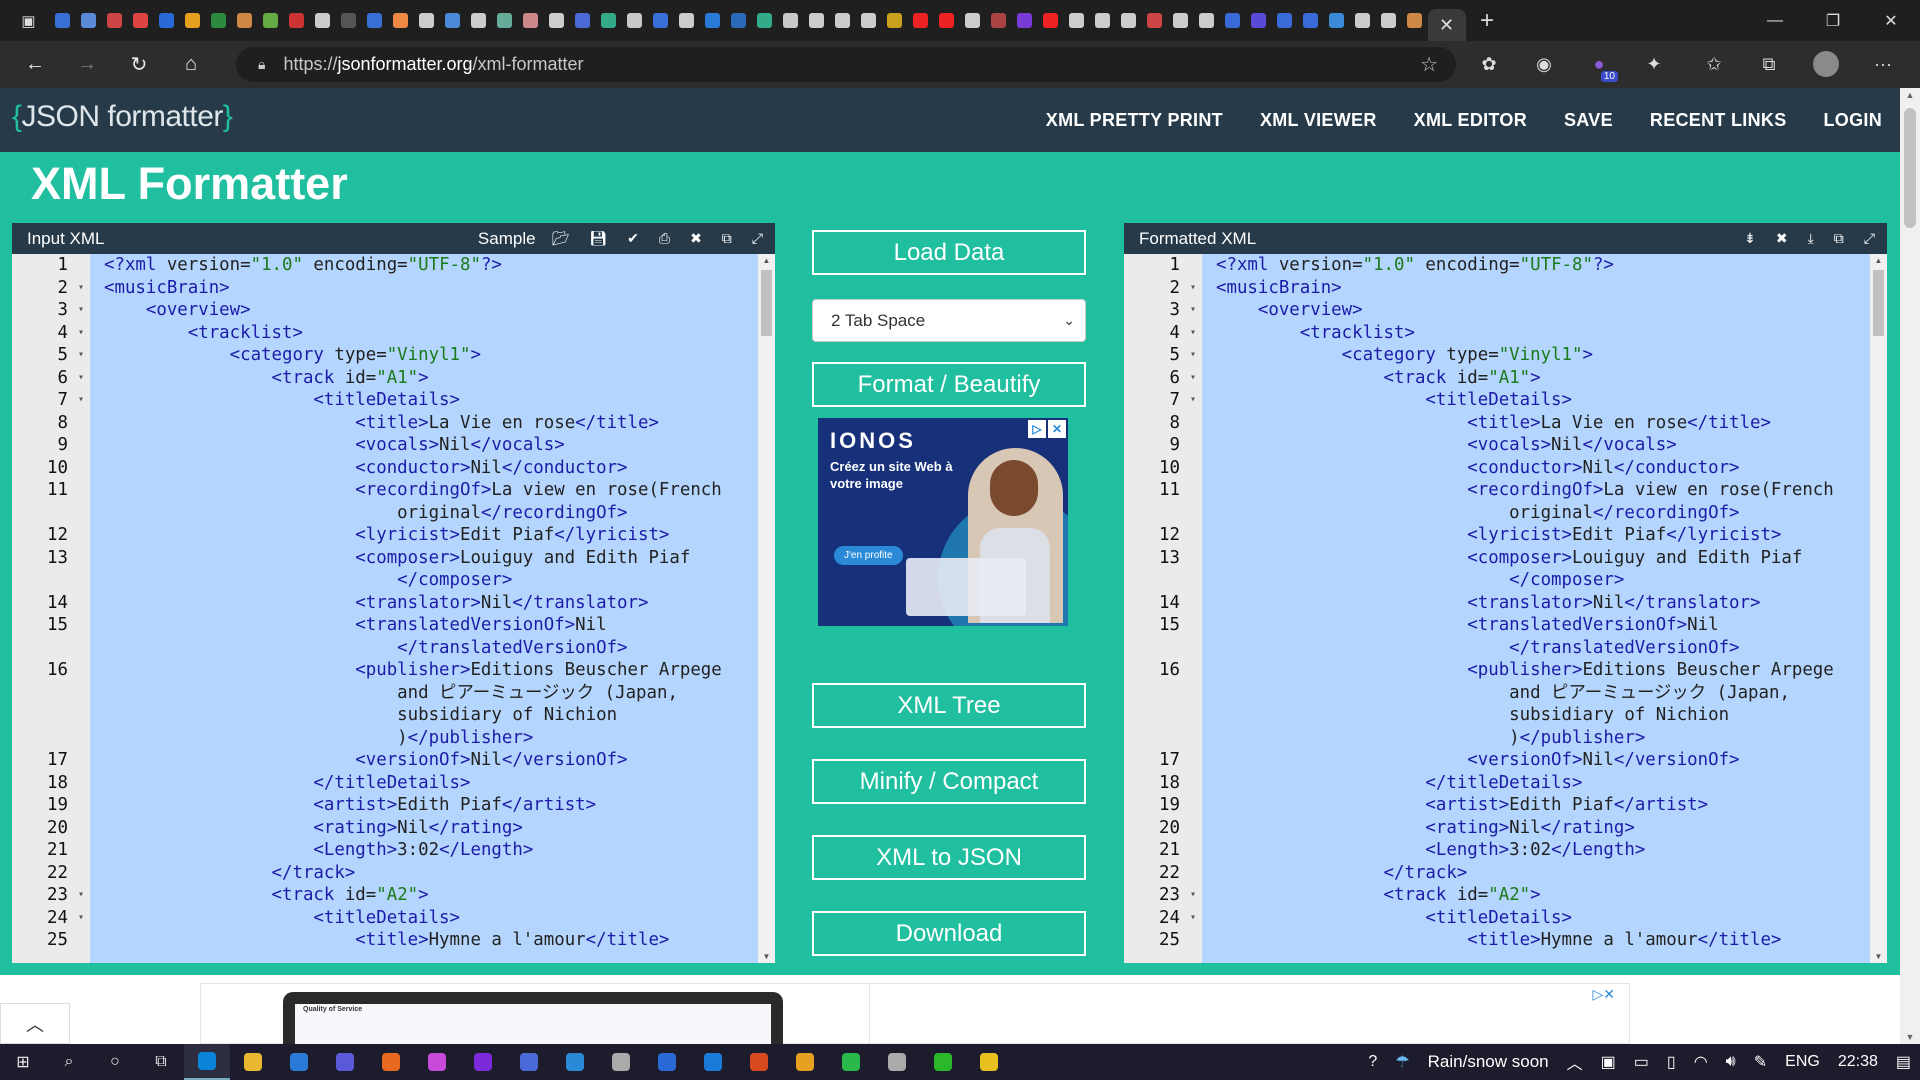  What do you see at coordinates (1833, 20) in the screenshot?
I see `maximize-button: ❐` at bounding box center [1833, 20].